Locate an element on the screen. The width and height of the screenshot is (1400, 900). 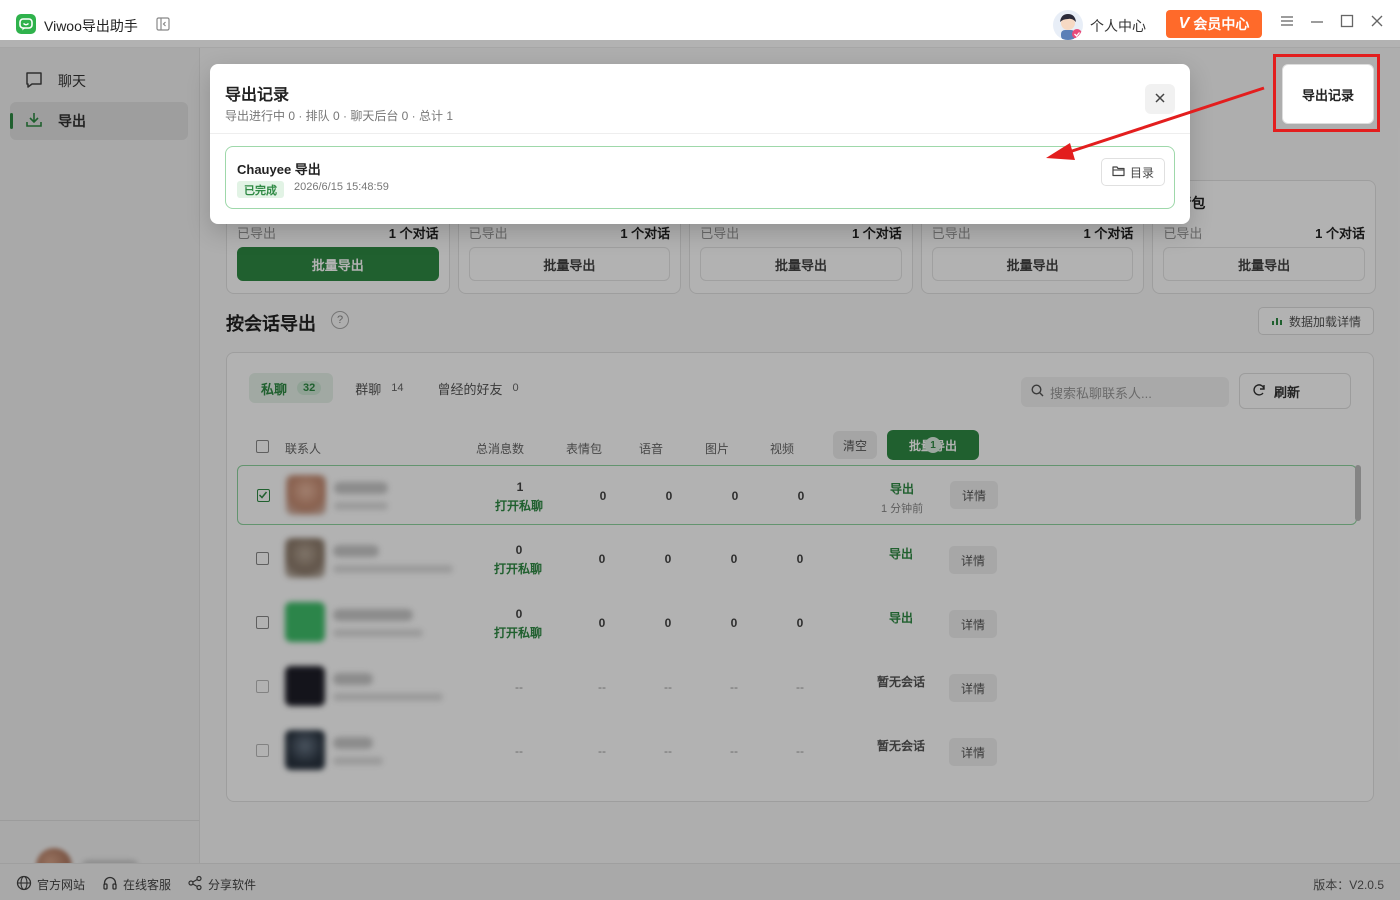
open-directory-button: 目录 is located at coordinates (1133, 172).